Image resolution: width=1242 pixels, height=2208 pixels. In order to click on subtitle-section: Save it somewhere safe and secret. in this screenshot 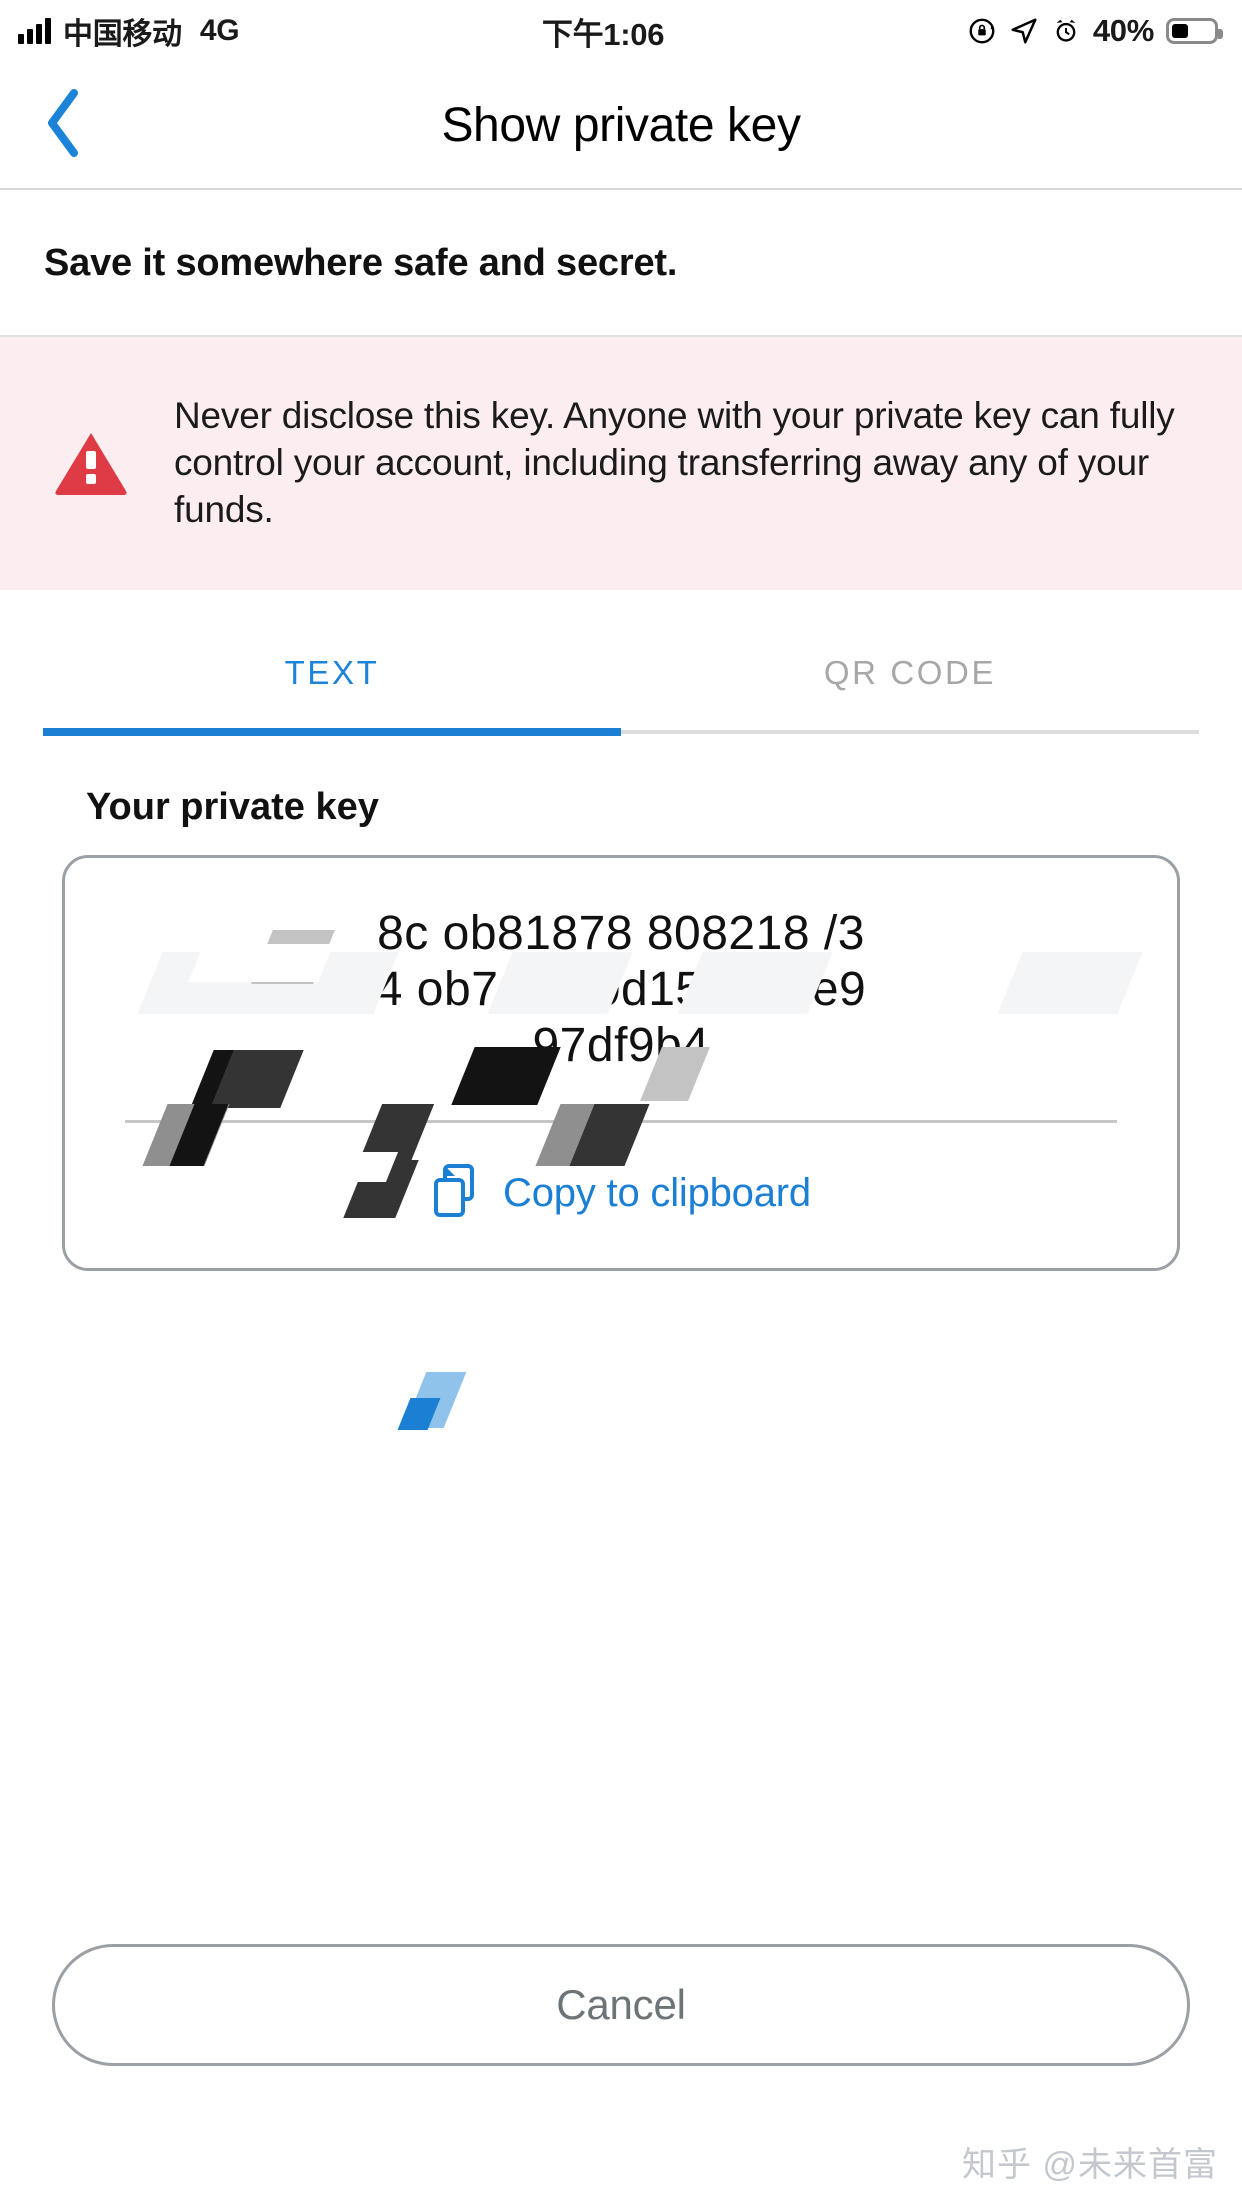, I will do `click(621, 263)`.